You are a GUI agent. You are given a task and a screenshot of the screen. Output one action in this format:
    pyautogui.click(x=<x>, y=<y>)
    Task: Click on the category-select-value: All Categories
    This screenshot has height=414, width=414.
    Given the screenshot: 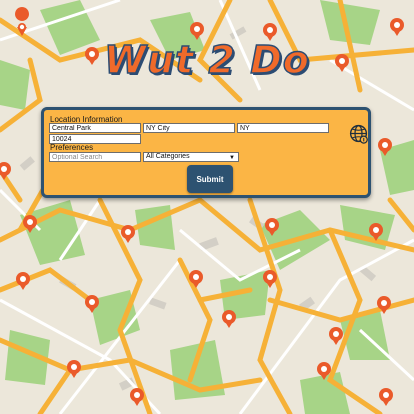 What is the action you would take?
    pyautogui.click(x=168, y=156)
    